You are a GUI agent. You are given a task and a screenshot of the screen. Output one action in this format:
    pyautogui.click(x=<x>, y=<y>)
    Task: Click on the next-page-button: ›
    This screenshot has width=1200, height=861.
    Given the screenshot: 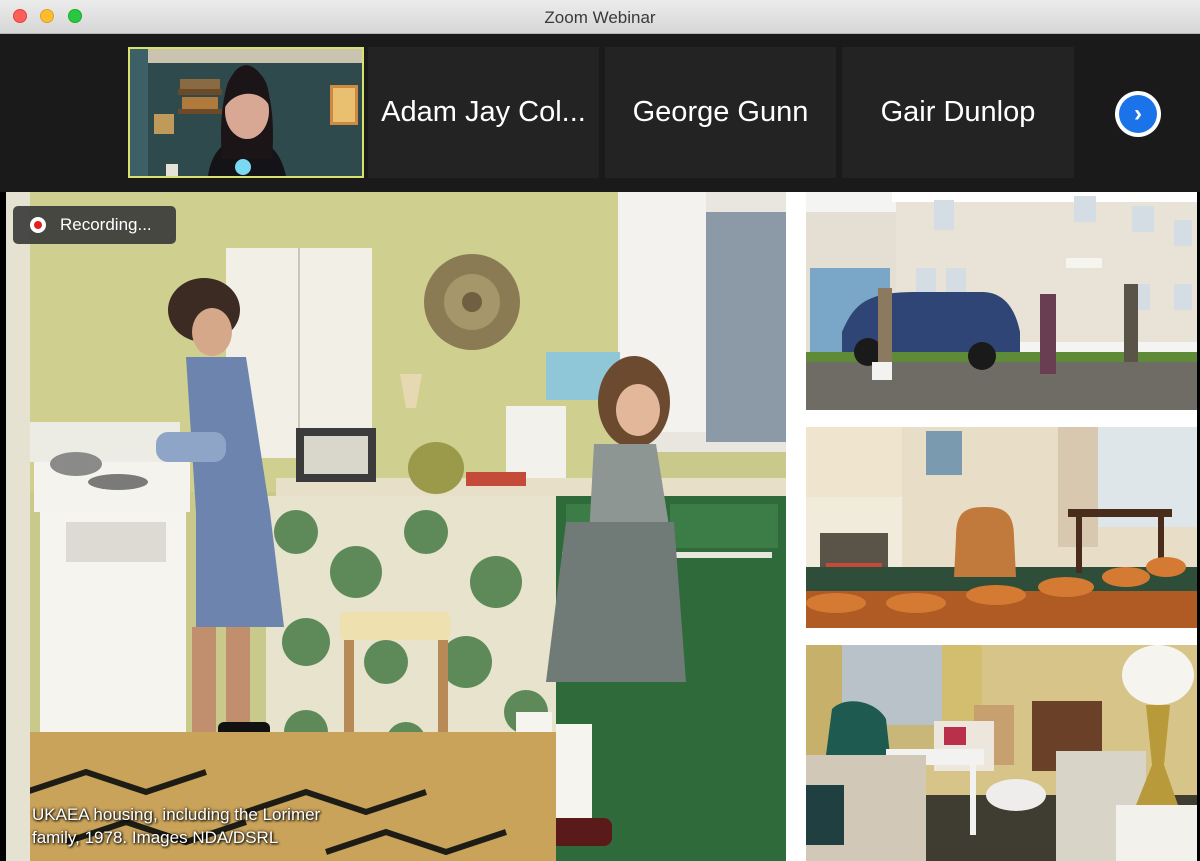 What is the action you would take?
    pyautogui.click(x=1138, y=114)
    